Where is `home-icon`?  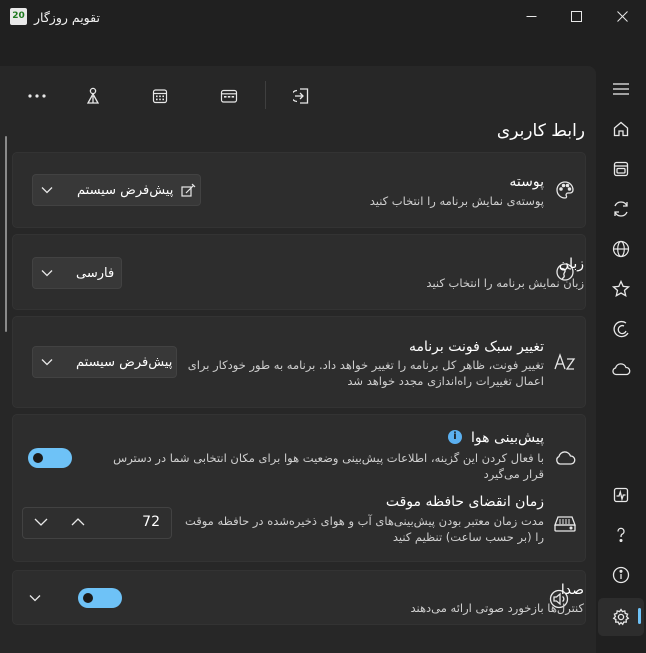
home-icon is located at coordinates (621, 129).